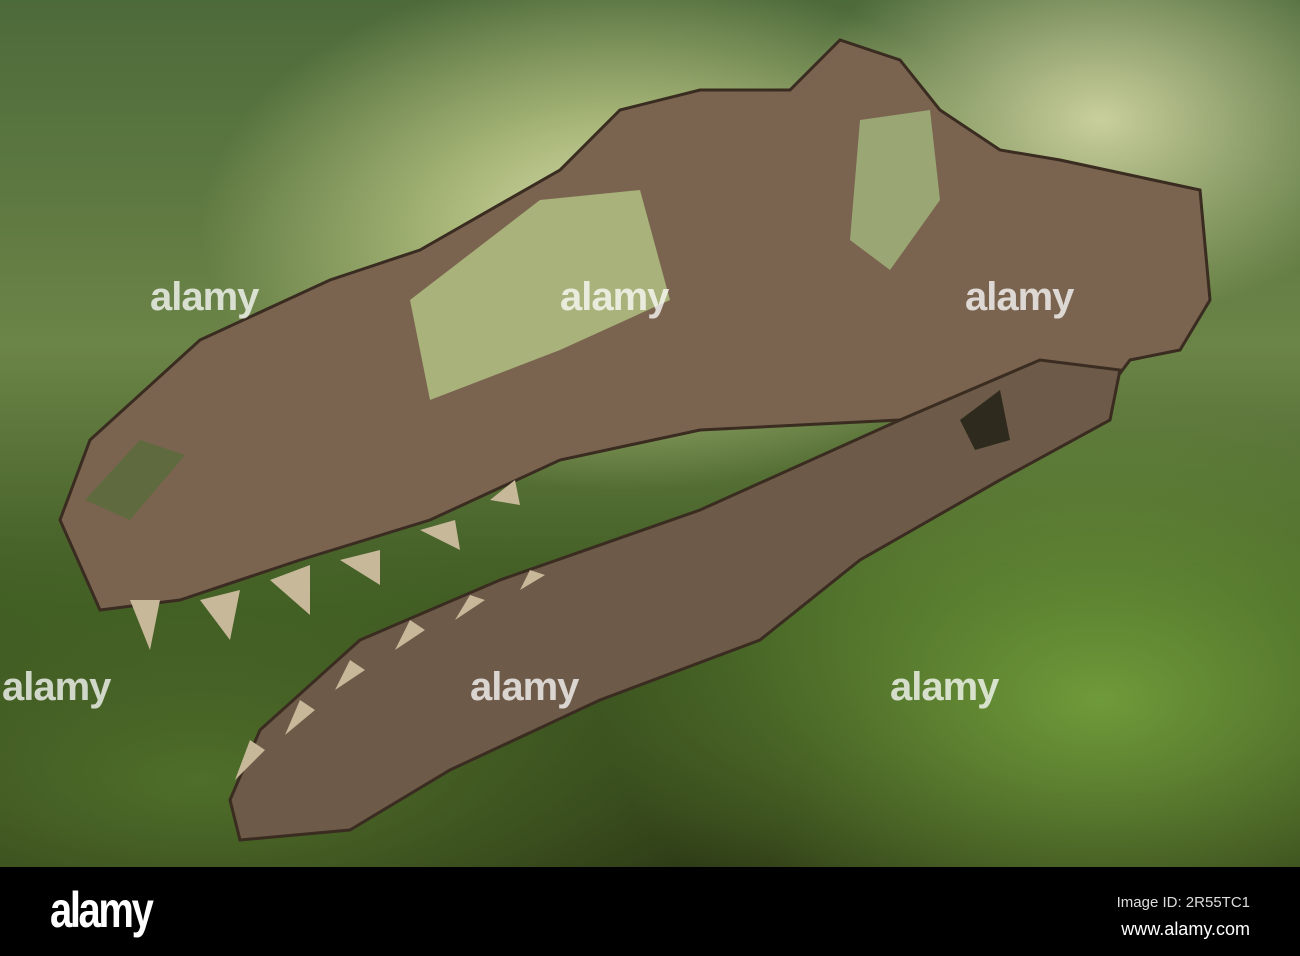  I want to click on image-id: Image ID: 2R55TC1, so click(1183, 902).